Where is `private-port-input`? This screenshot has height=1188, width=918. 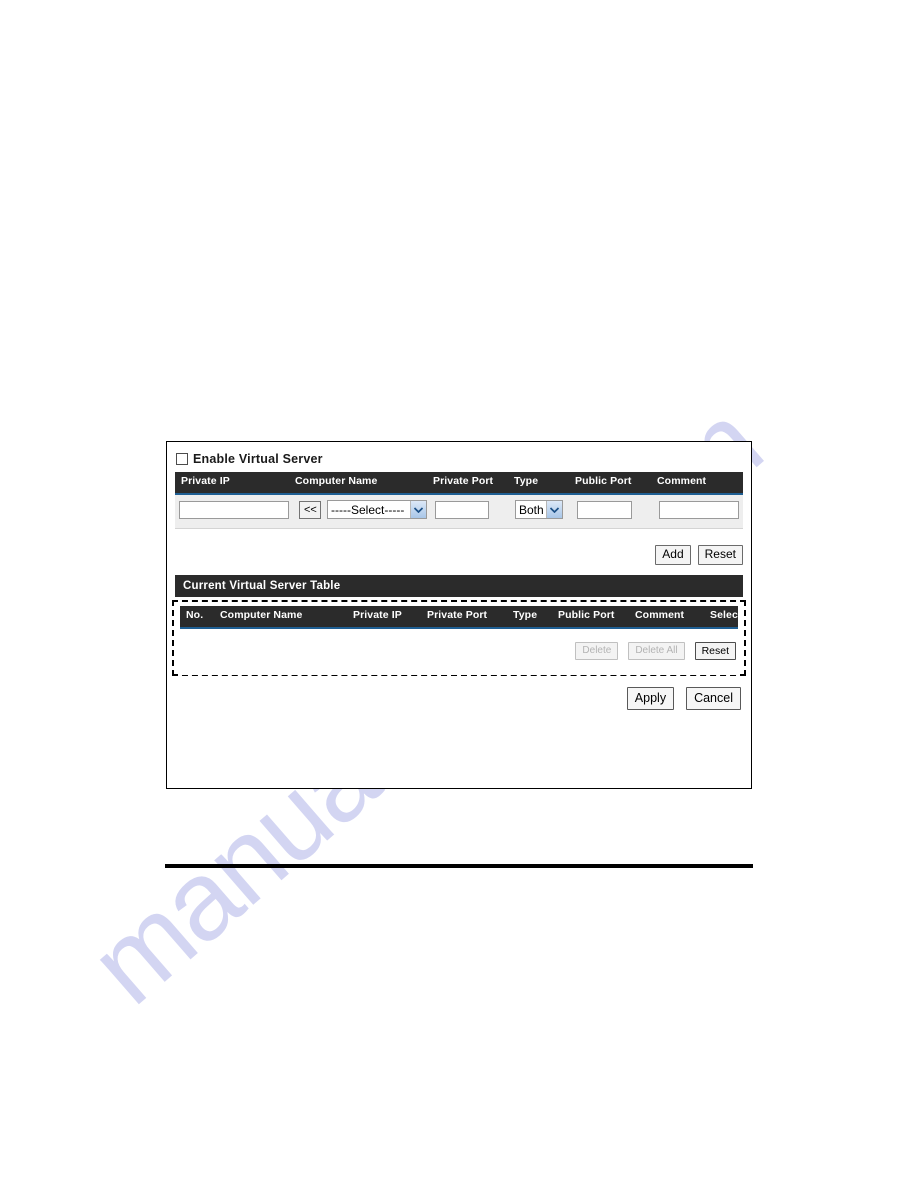
private-port-input is located at coordinates (462, 510).